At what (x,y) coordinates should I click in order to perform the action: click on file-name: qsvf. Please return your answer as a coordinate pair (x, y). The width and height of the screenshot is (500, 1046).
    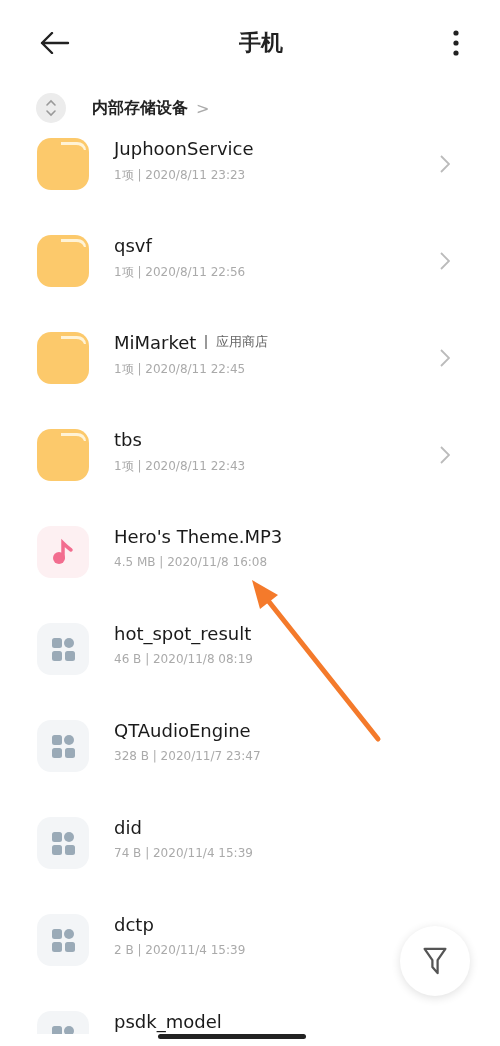
    Looking at the image, I should click on (133, 245).